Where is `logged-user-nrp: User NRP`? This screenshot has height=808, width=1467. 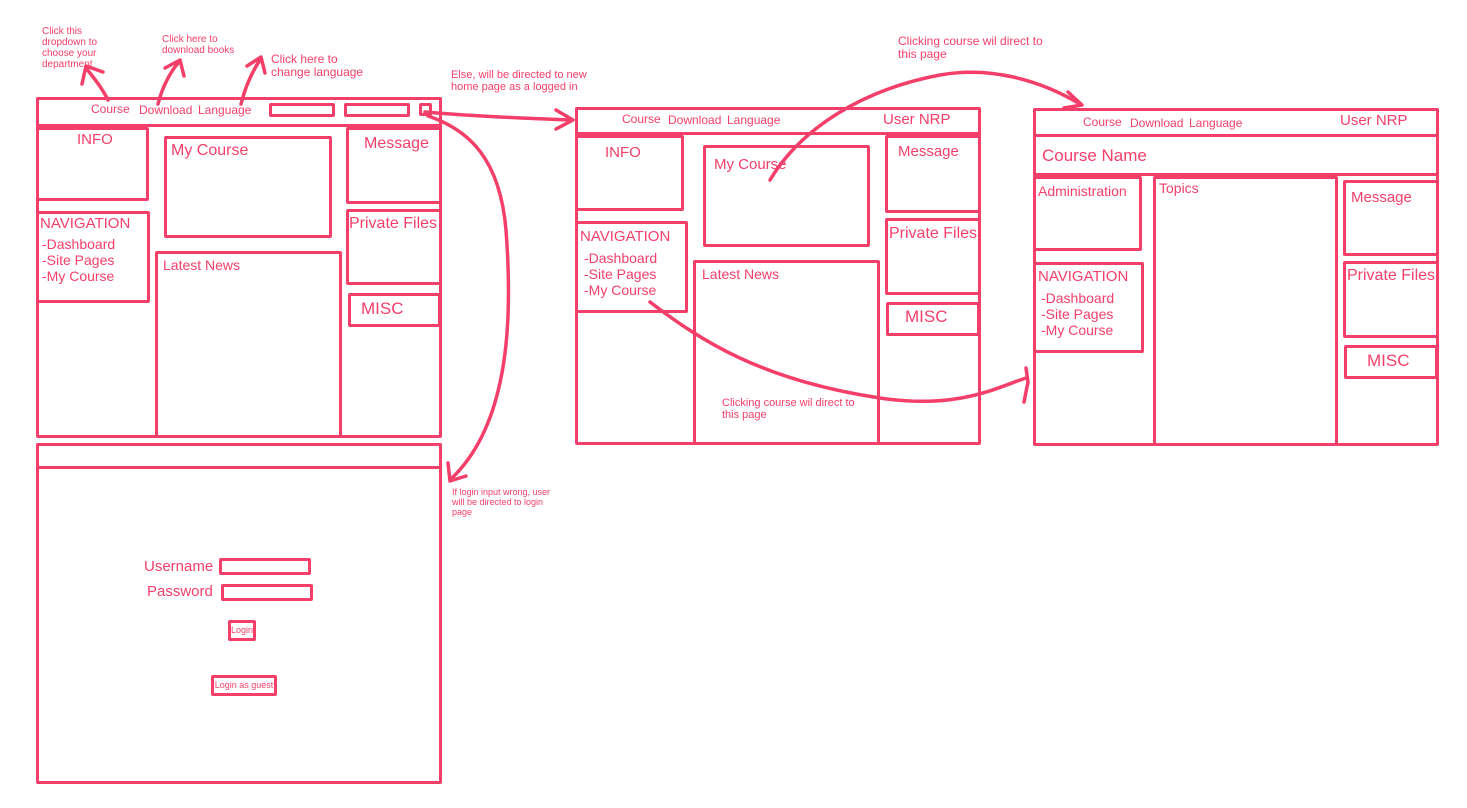
logged-user-nrp: User NRP is located at coordinates (917, 120).